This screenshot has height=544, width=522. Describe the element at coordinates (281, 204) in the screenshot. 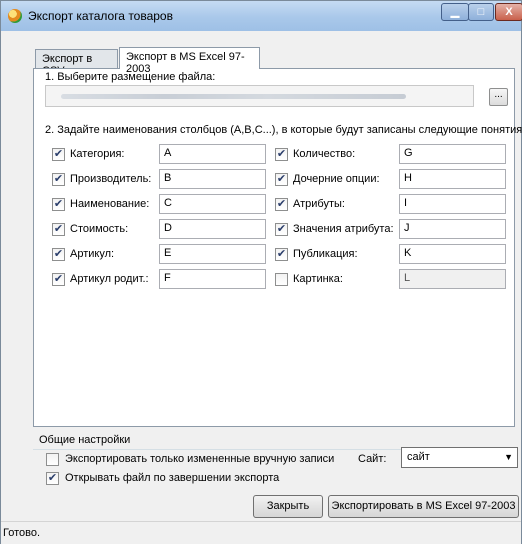

I see `checkbox-attributes: ✔` at that location.